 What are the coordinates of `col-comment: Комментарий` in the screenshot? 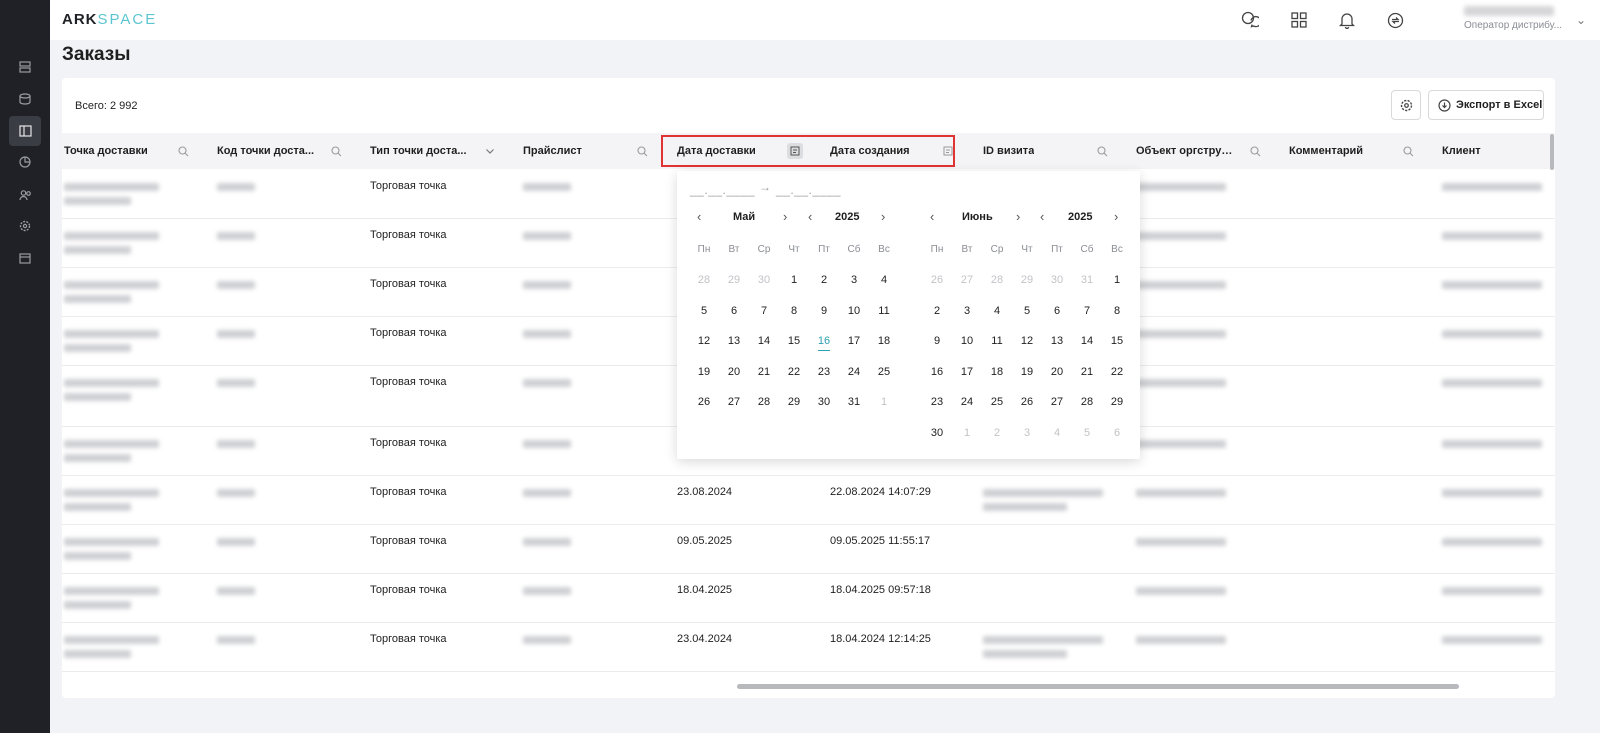 It's located at (1339, 151).